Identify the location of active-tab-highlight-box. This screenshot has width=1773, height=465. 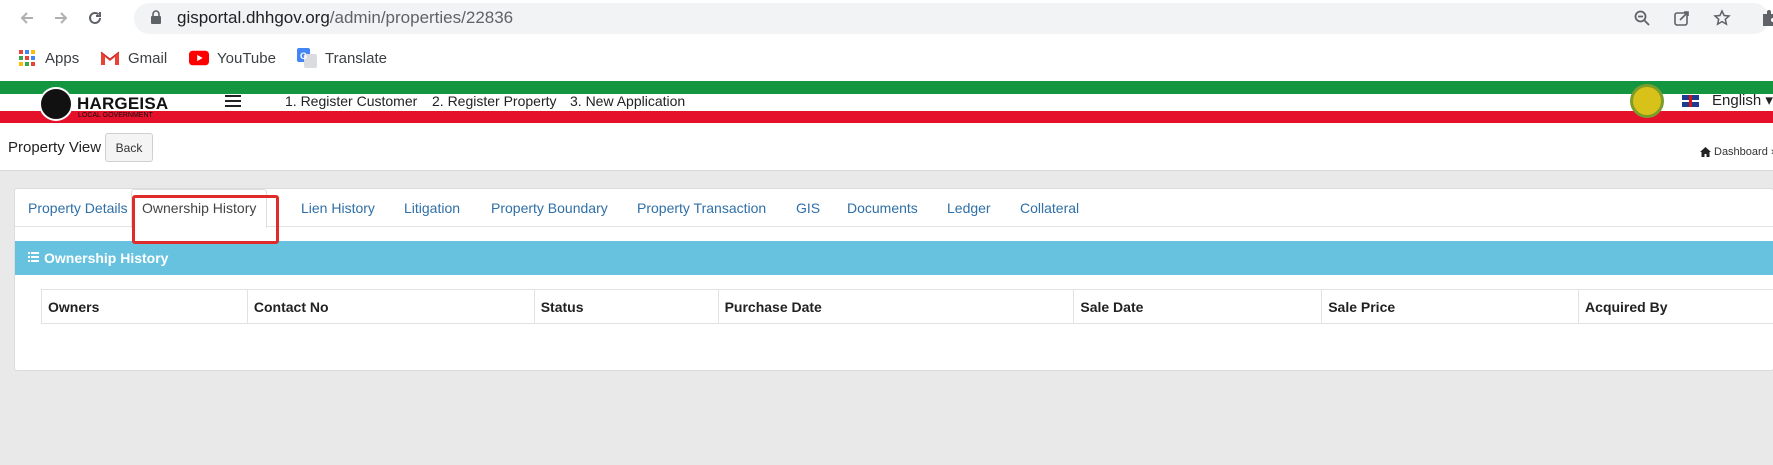
(205, 219).